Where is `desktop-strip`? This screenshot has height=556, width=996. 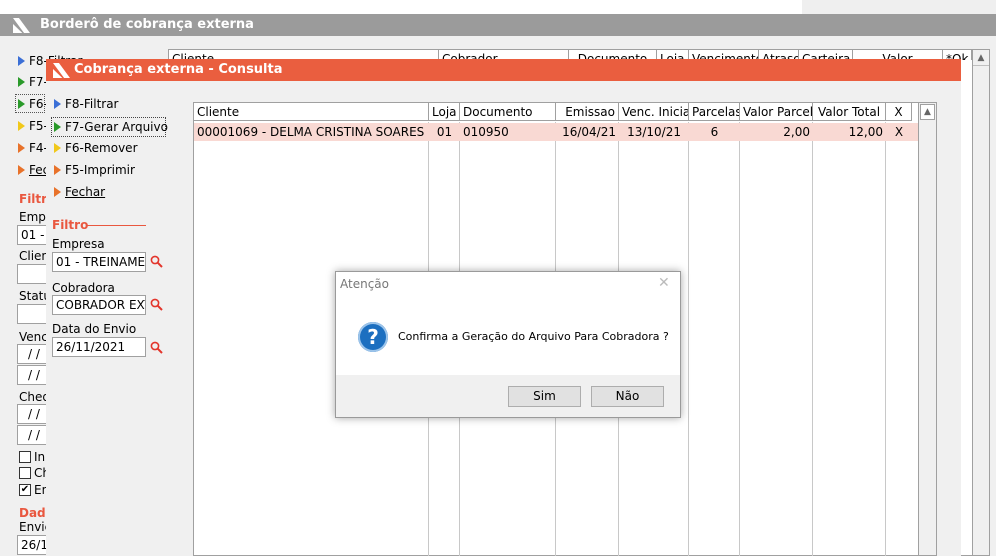 desktop-strip is located at coordinates (899, 7).